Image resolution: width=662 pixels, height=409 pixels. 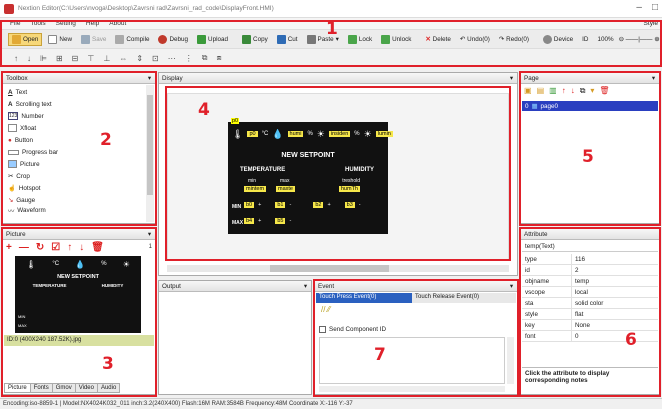 I want to click on same-width-icon: ⇔, so click(x=123, y=58).